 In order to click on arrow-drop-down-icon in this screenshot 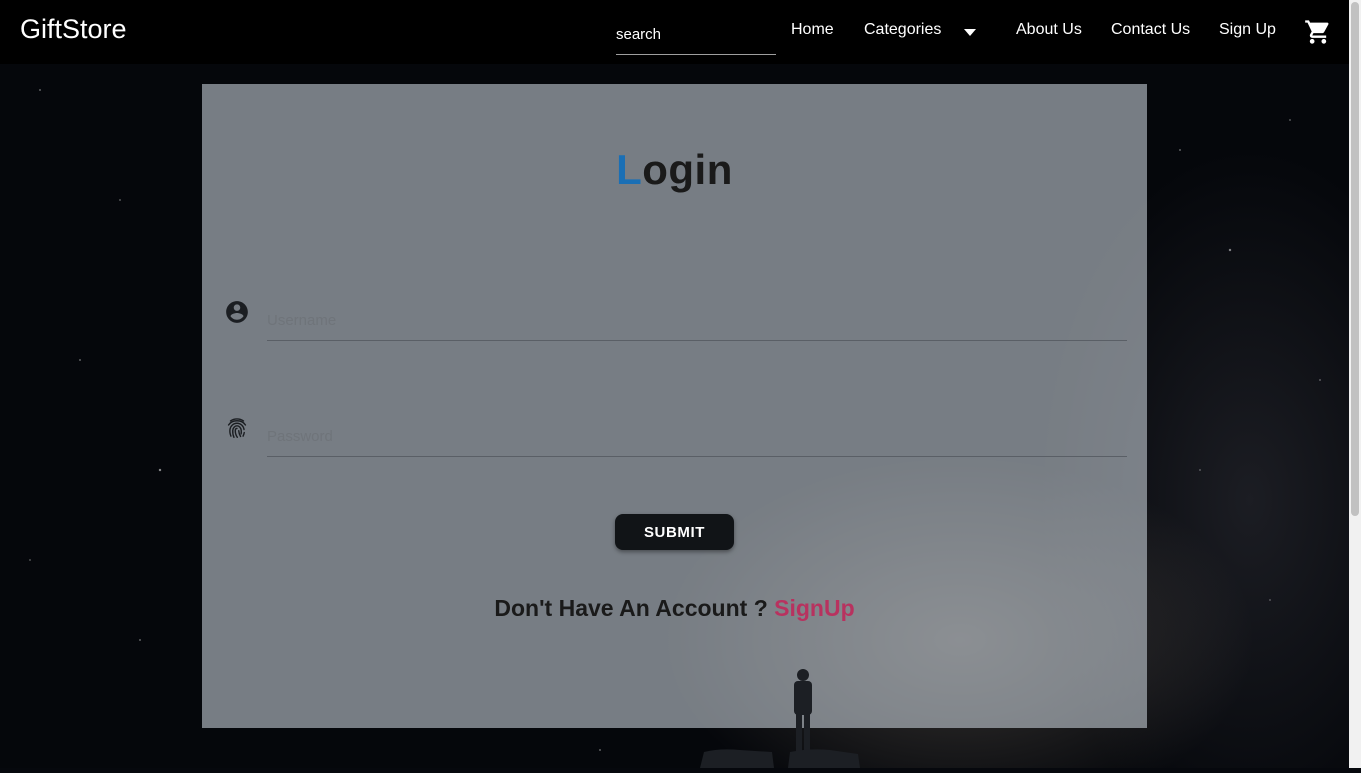, I will do `click(970, 32)`.